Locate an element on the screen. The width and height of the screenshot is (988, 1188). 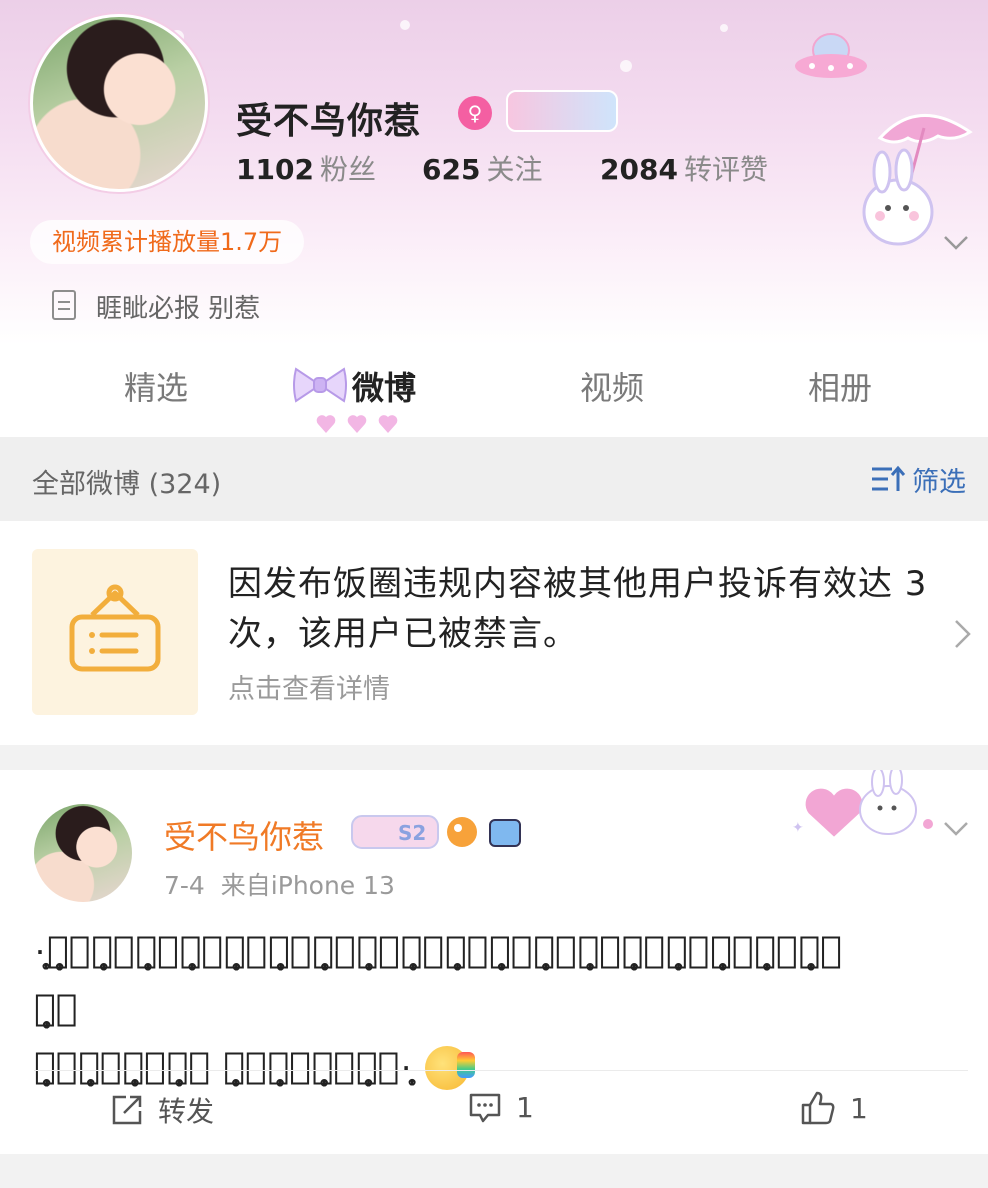
divider is located at coordinates (501, 1070).